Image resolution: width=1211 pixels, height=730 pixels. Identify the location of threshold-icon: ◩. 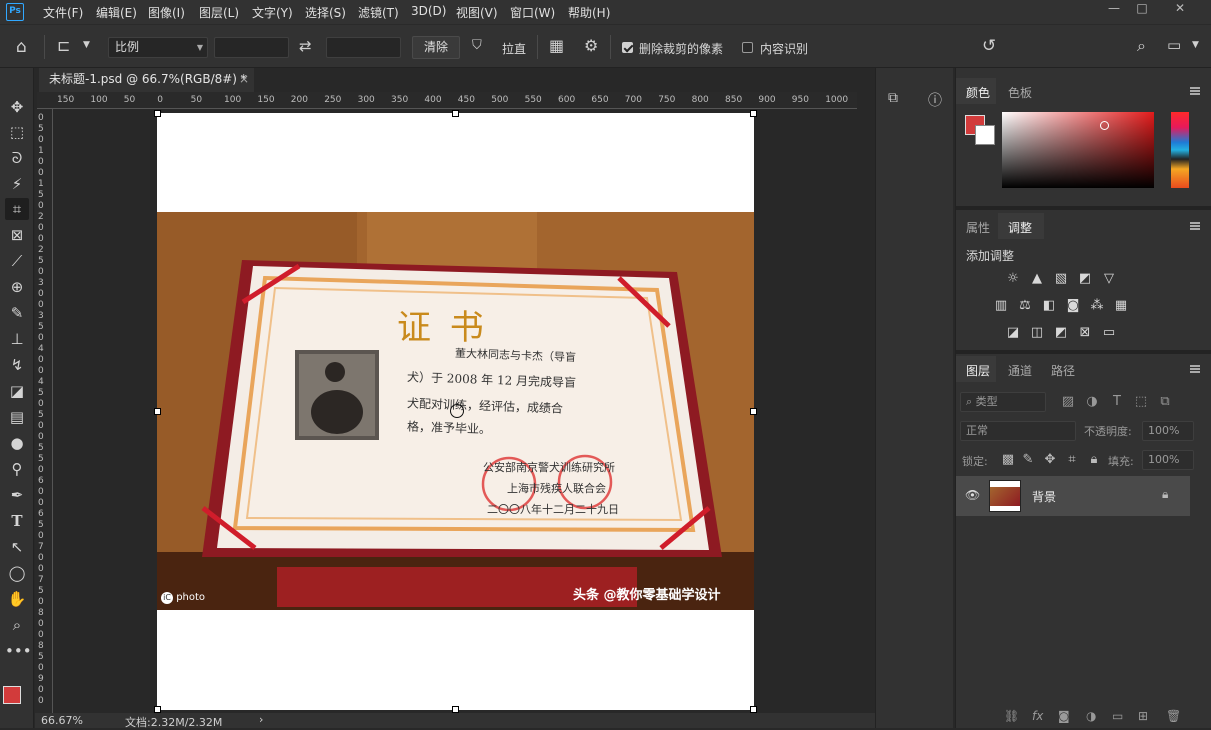
(1061, 333).